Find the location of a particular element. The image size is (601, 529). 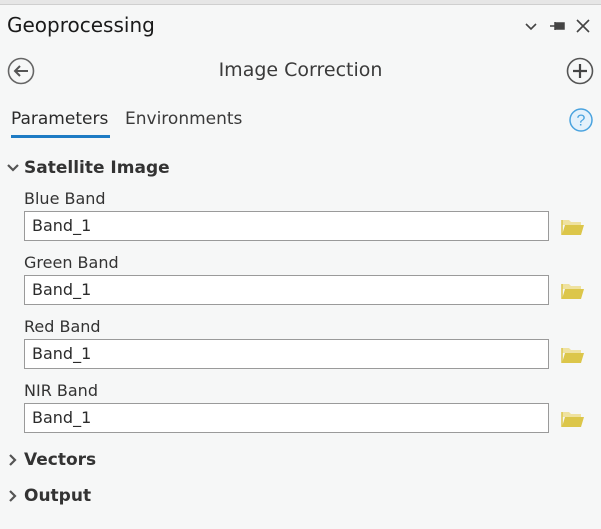

red-band-label: Red Band is located at coordinates (62, 326).